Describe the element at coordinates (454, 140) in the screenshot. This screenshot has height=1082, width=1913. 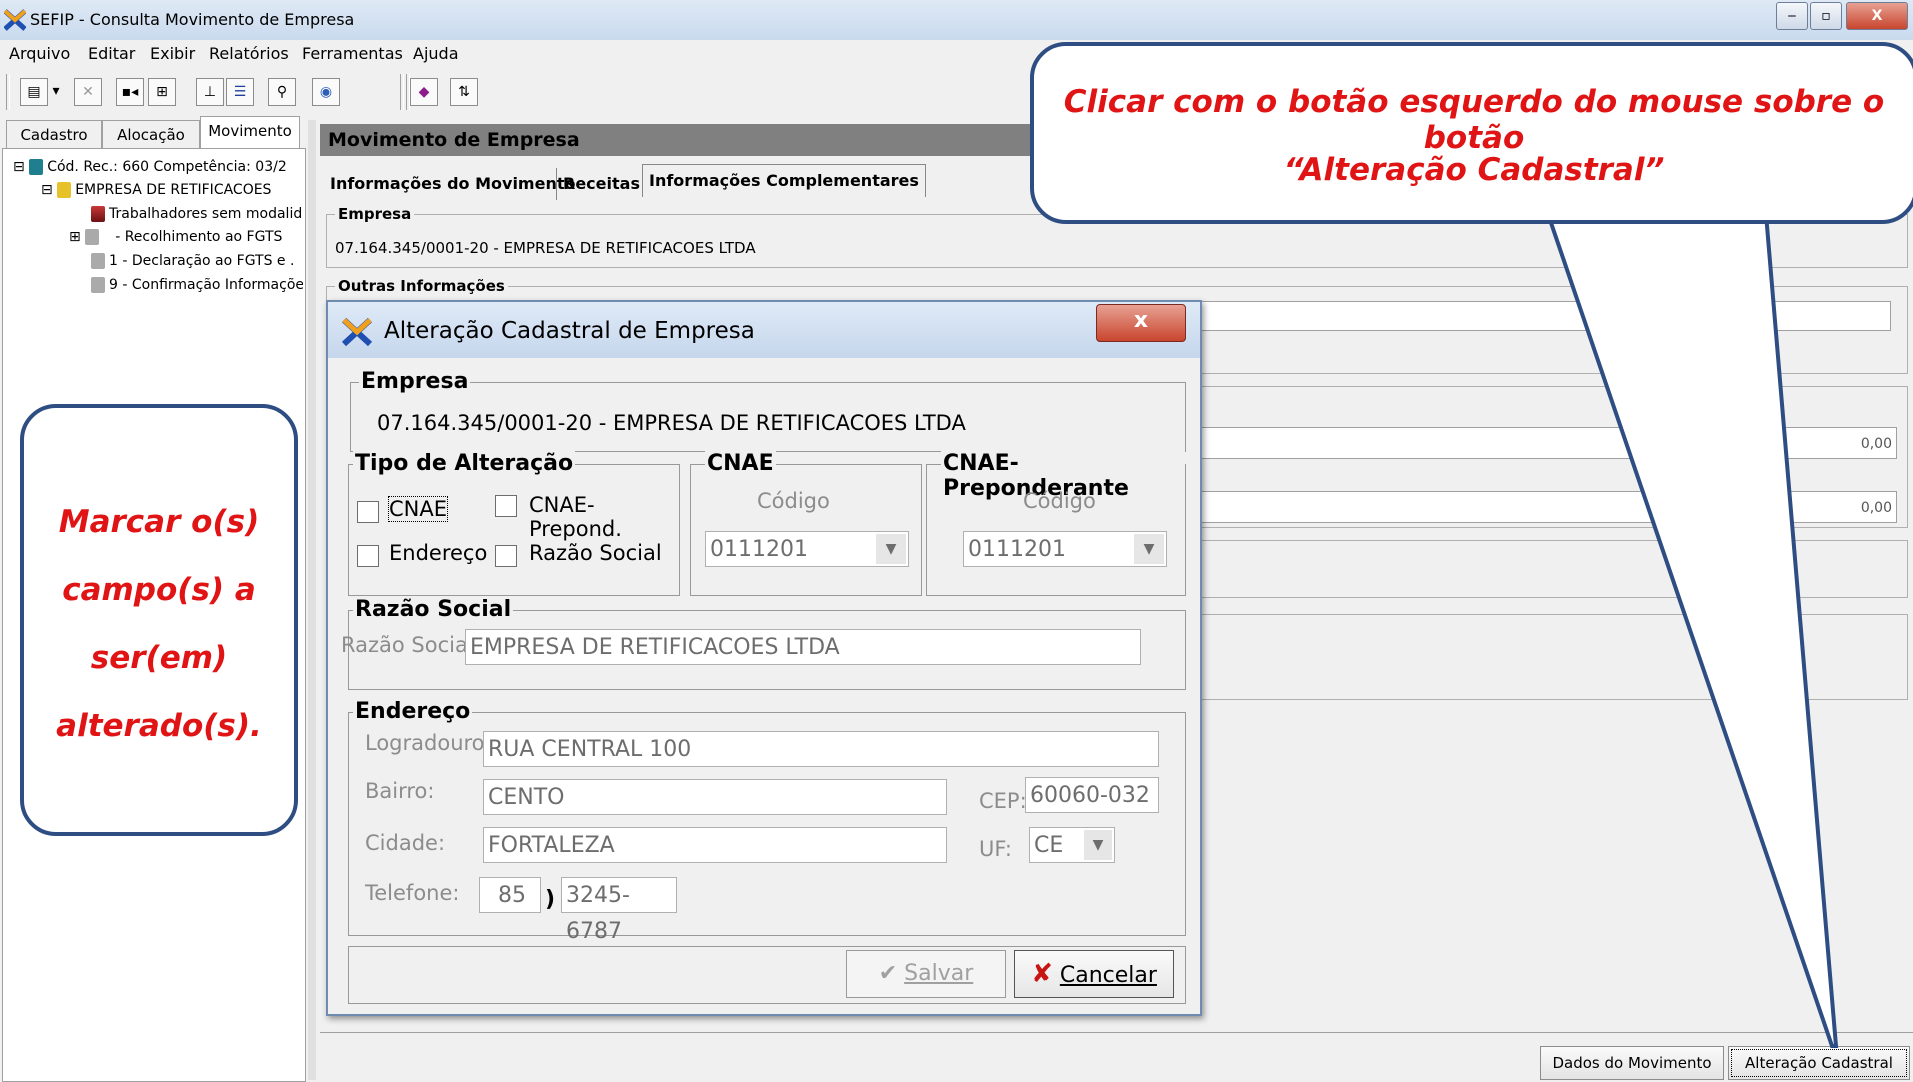
I see `content-header-title: Movimento de Empresa` at that location.